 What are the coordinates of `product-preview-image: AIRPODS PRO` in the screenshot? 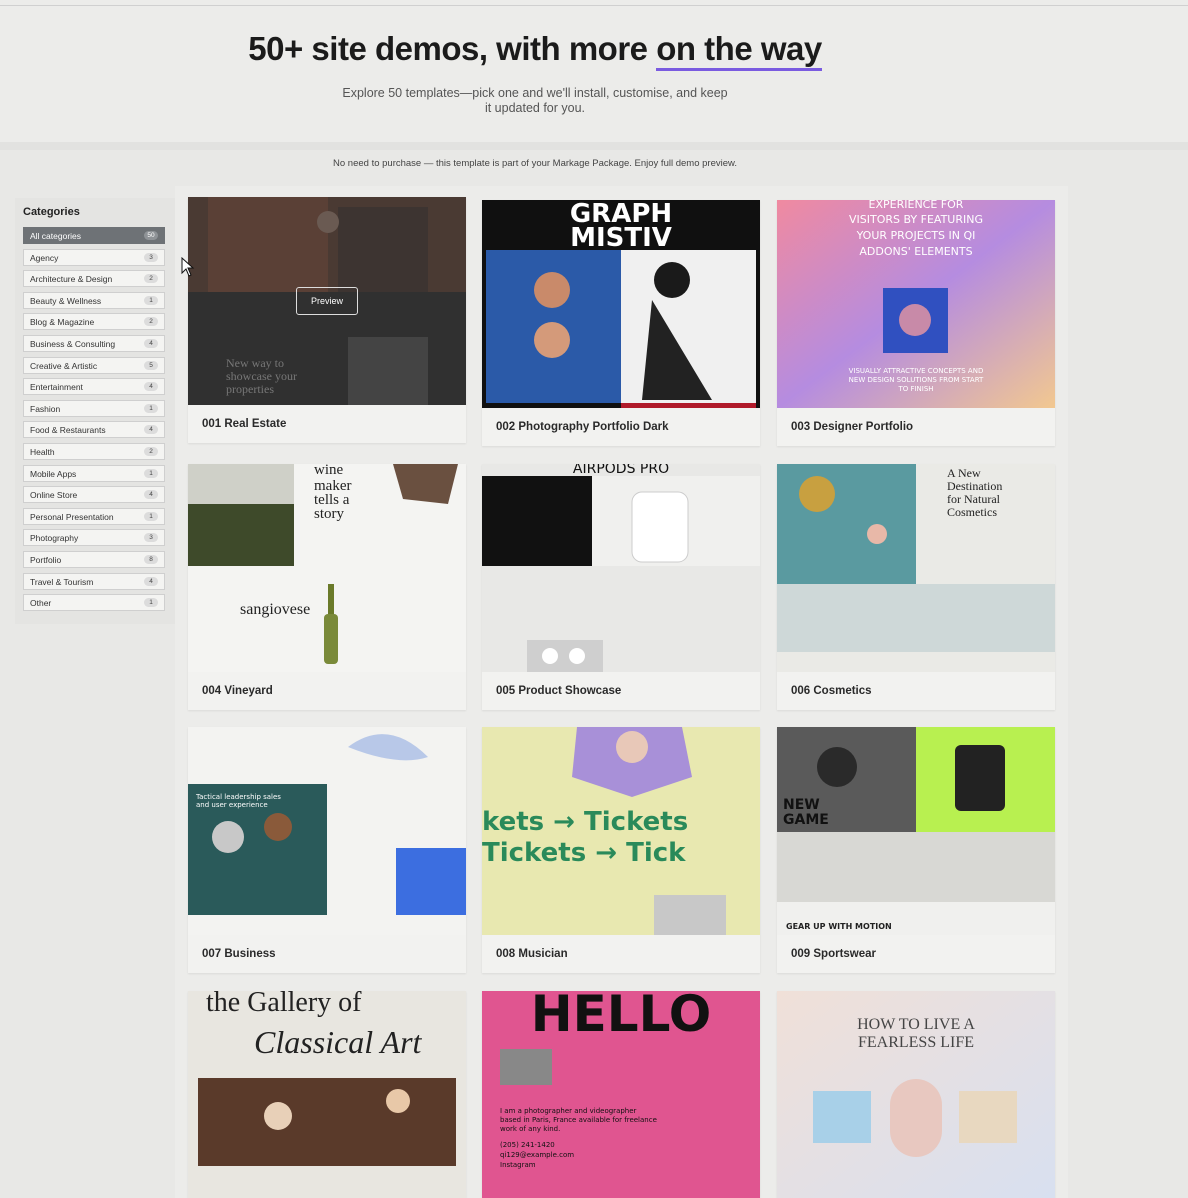 It's located at (621, 568).